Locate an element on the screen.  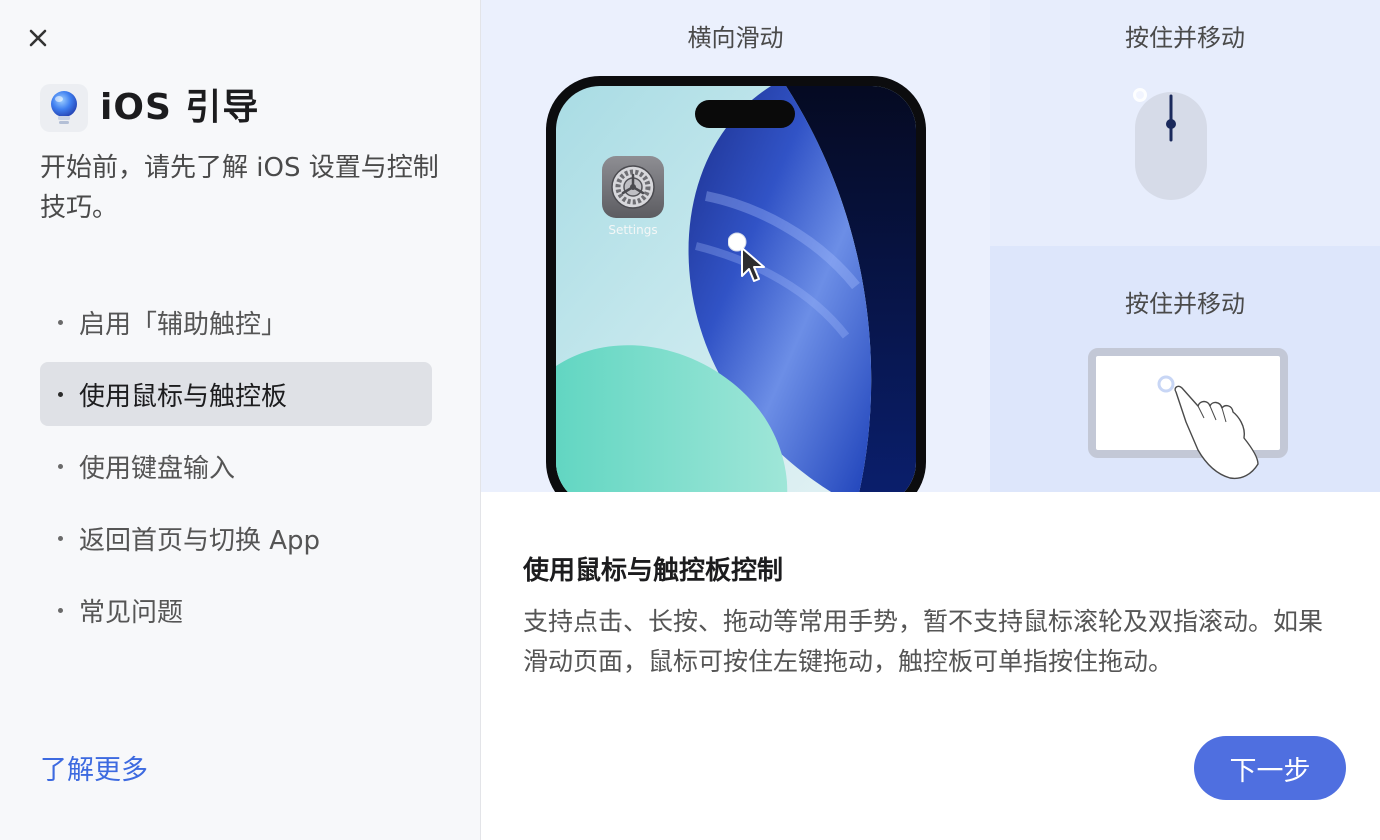
mouse-label: 按住并移动 is located at coordinates (1185, 38).